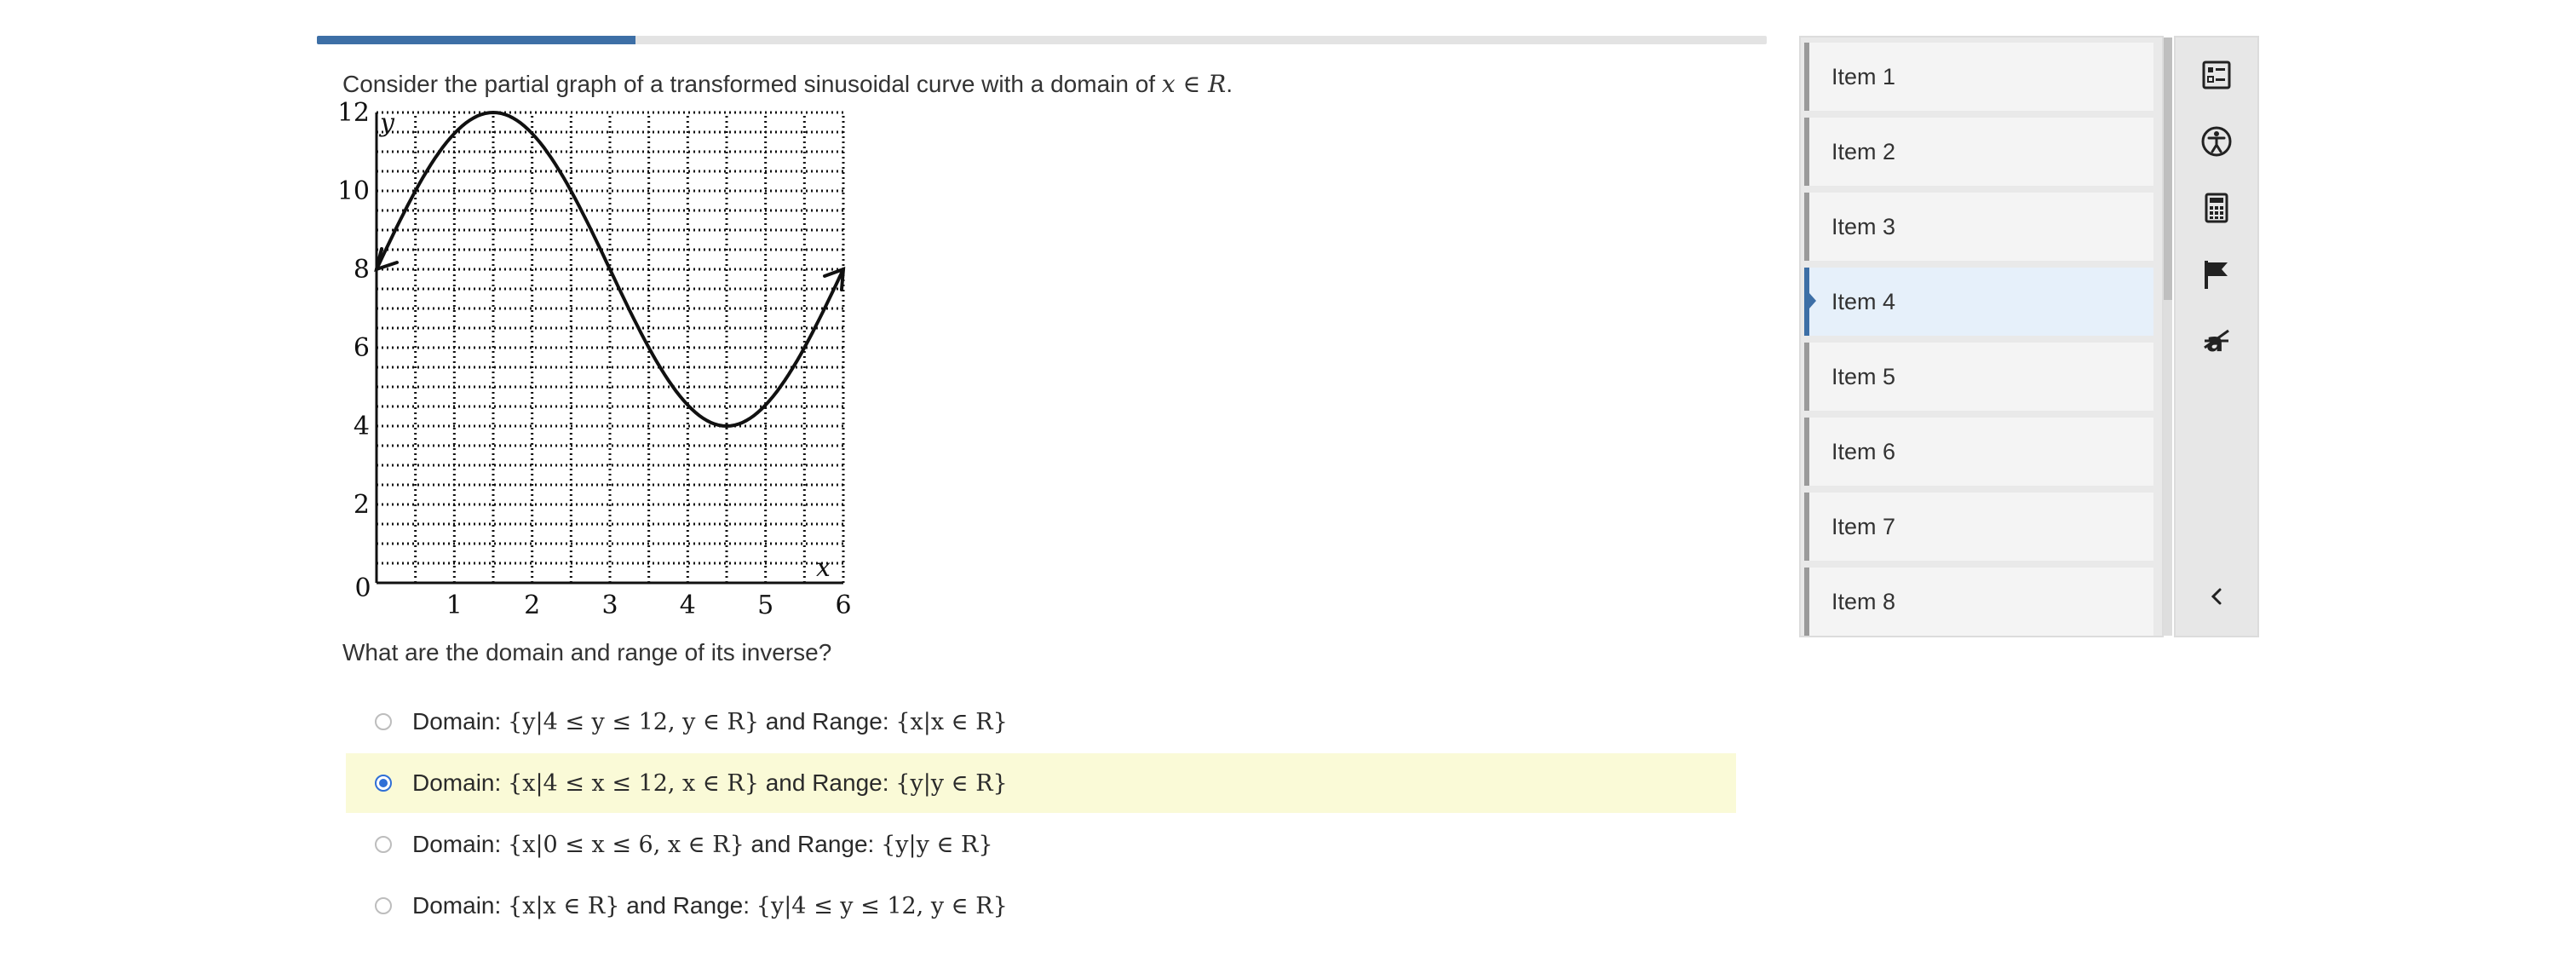 This screenshot has height=968, width=2576. I want to click on x-tick-label: 3, so click(610, 605).